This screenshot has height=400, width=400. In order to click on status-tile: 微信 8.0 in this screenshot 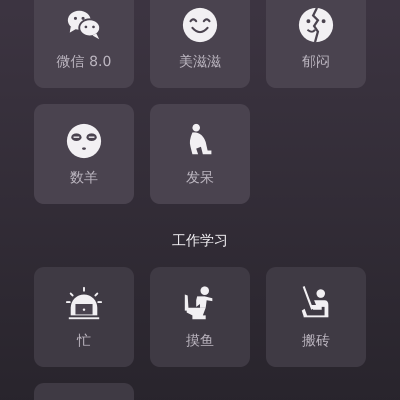, I will do `click(84, 44)`.